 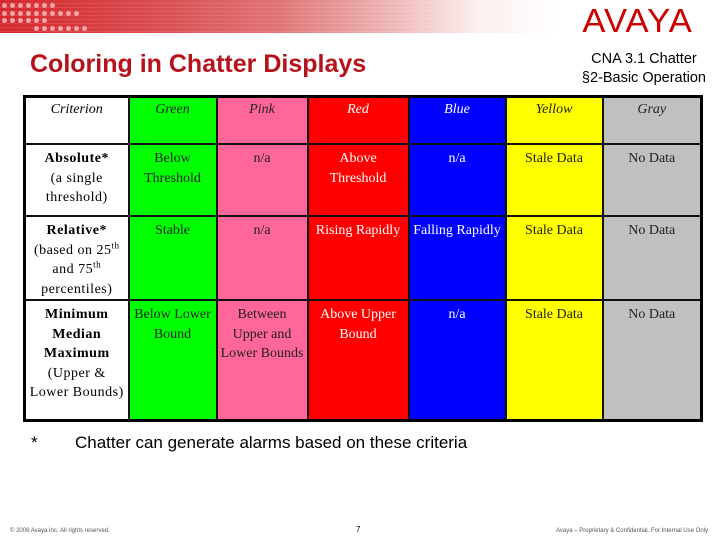 What do you see at coordinates (644, 69) in the screenshot?
I see `slide-subtitle: CNA 3.1 Chatter §2-Basic Operation` at bounding box center [644, 69].